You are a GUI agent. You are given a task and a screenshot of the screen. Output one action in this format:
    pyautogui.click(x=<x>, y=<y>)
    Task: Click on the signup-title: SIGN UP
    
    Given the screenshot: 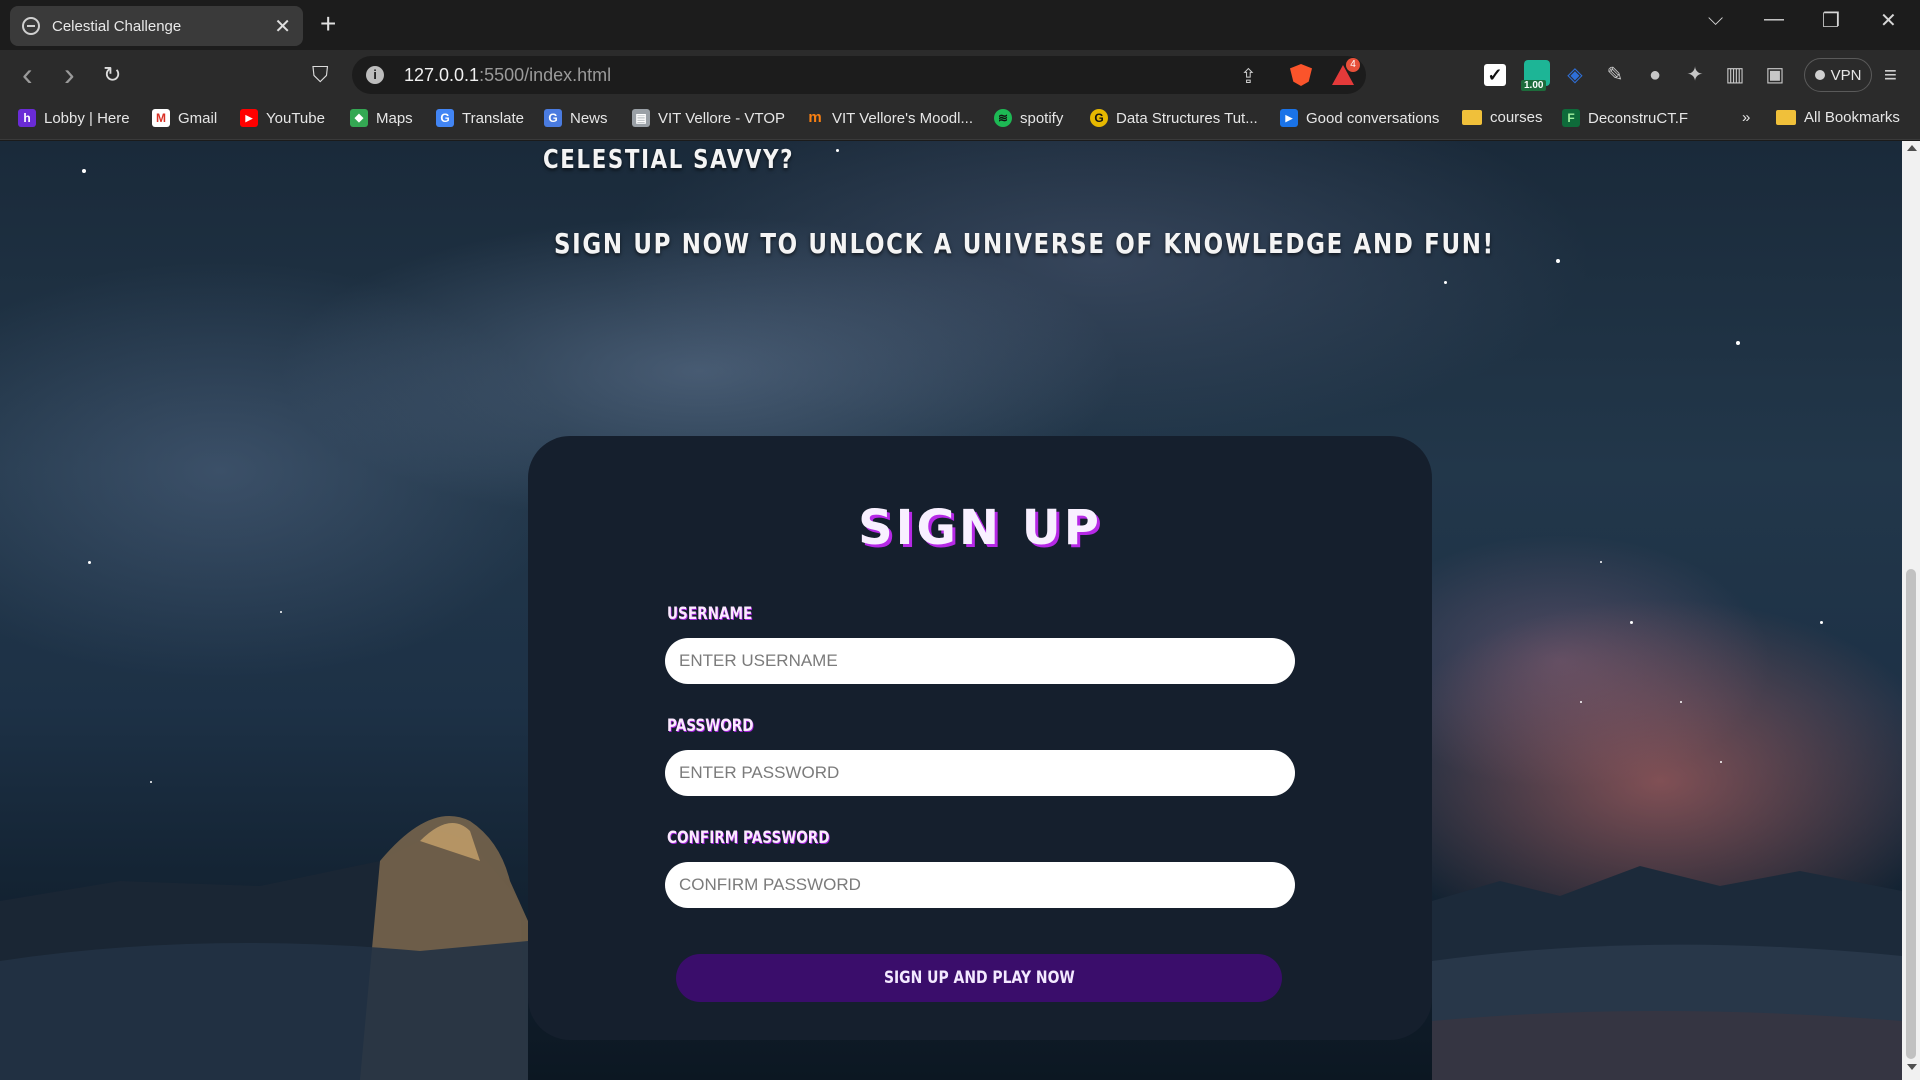 What is the action you would take?
    pyautogui.click(x=980, y=528)
    